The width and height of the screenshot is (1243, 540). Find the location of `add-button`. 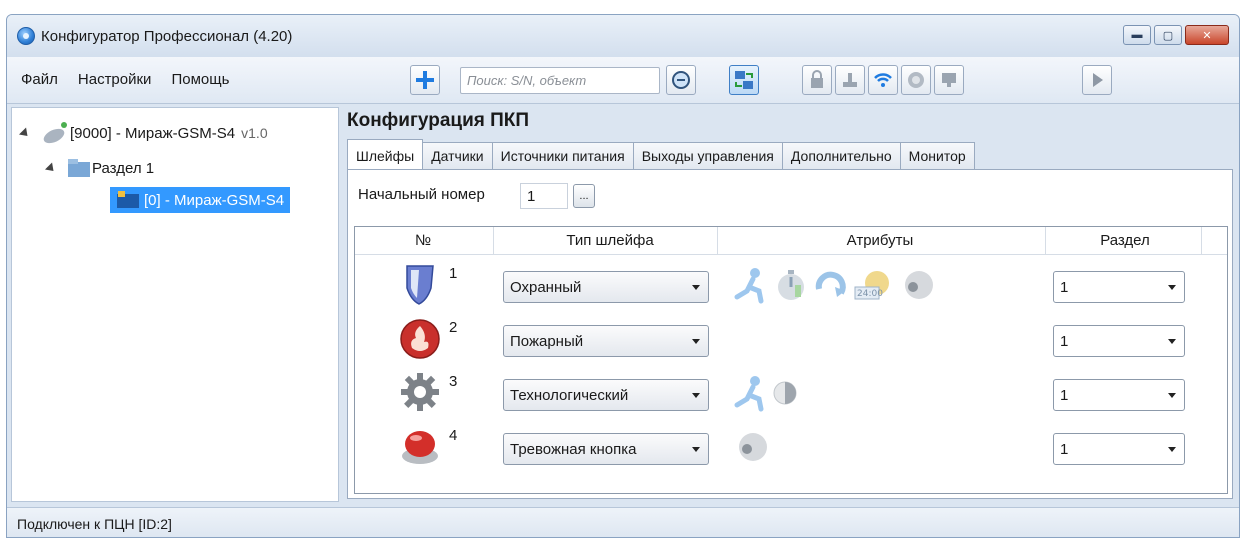

add-button is located at coordinates (425, 80).